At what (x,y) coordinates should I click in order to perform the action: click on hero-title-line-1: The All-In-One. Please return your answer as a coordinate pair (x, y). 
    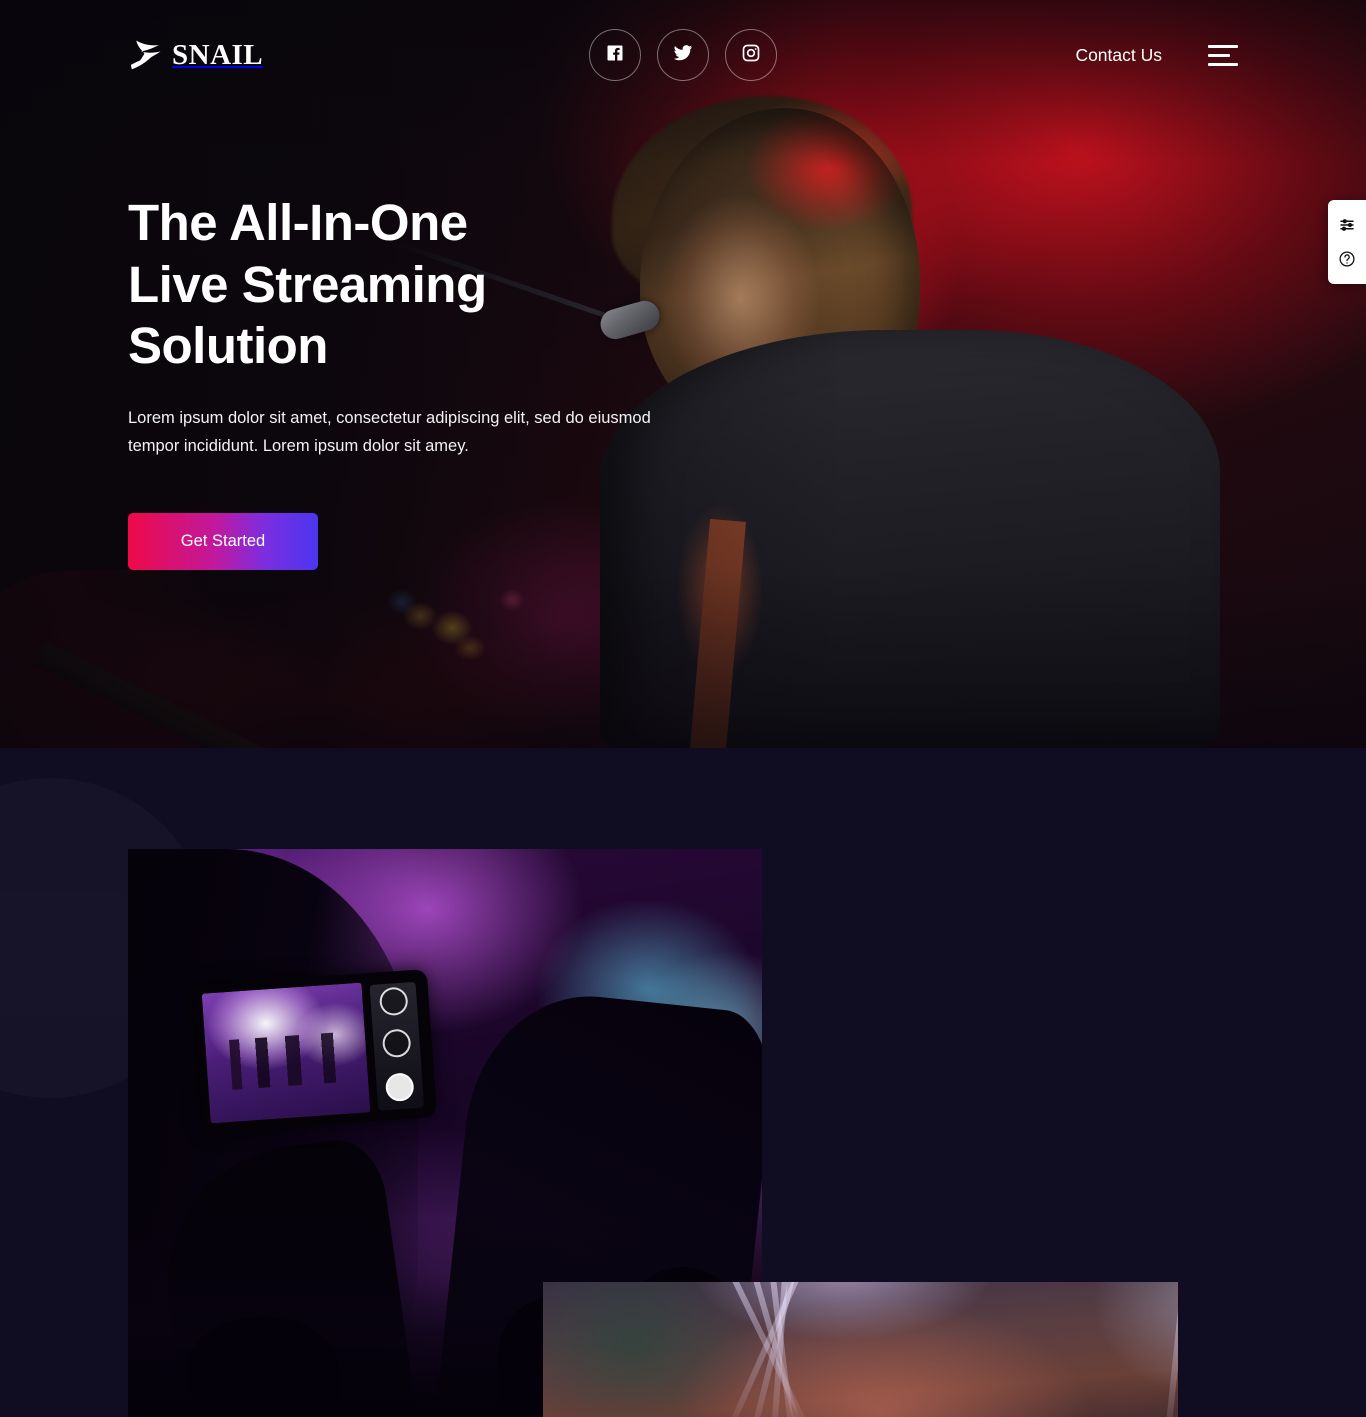
    Looking at the image, I should click on (298, 222).